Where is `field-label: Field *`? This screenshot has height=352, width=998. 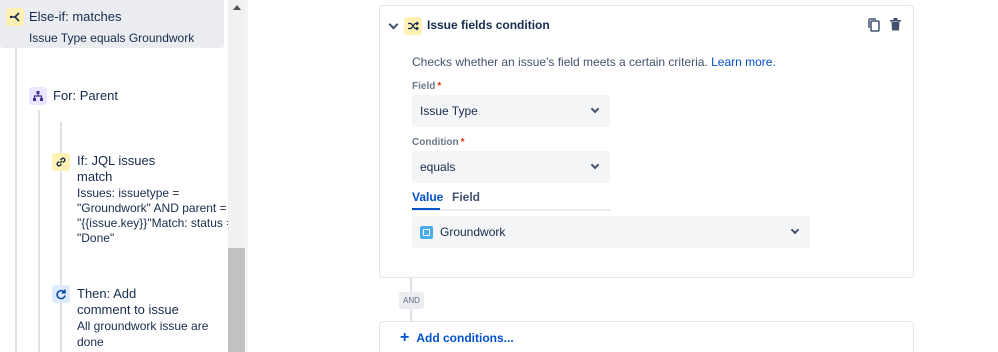 field-label: Field * is located at coordinates (426, 86).